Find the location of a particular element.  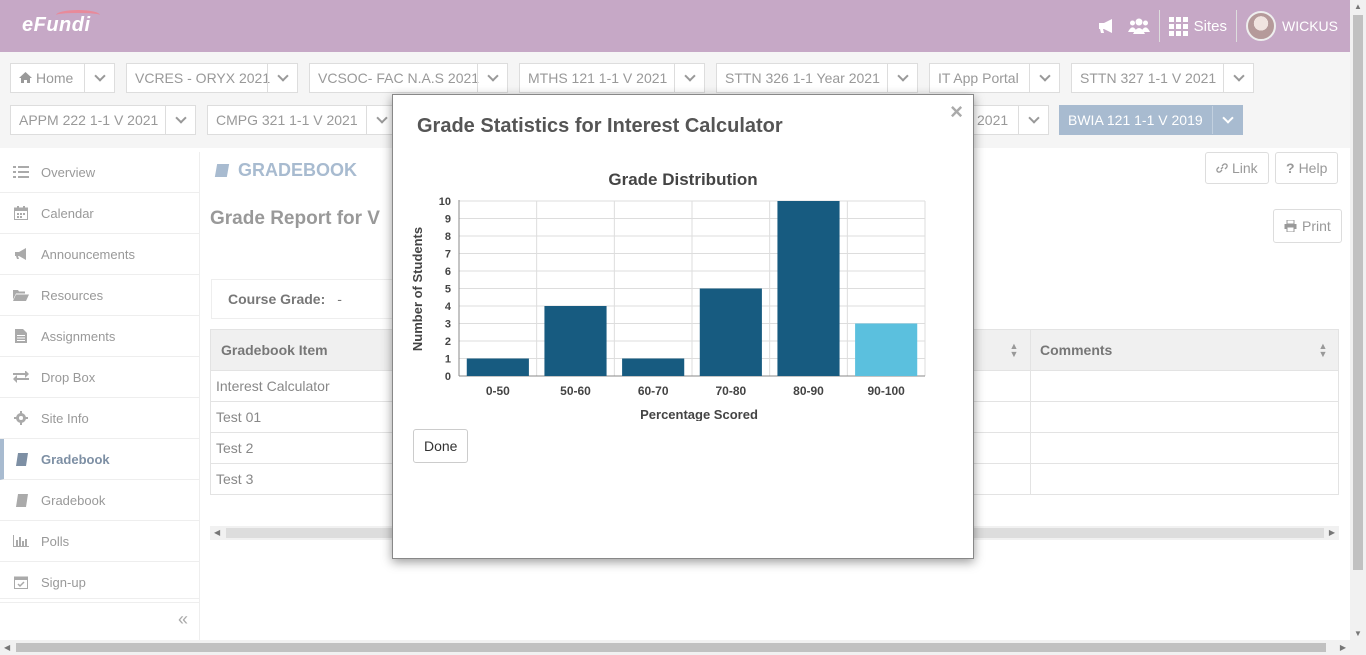

help-button: ? Help is located at coordinates (1307, 168).